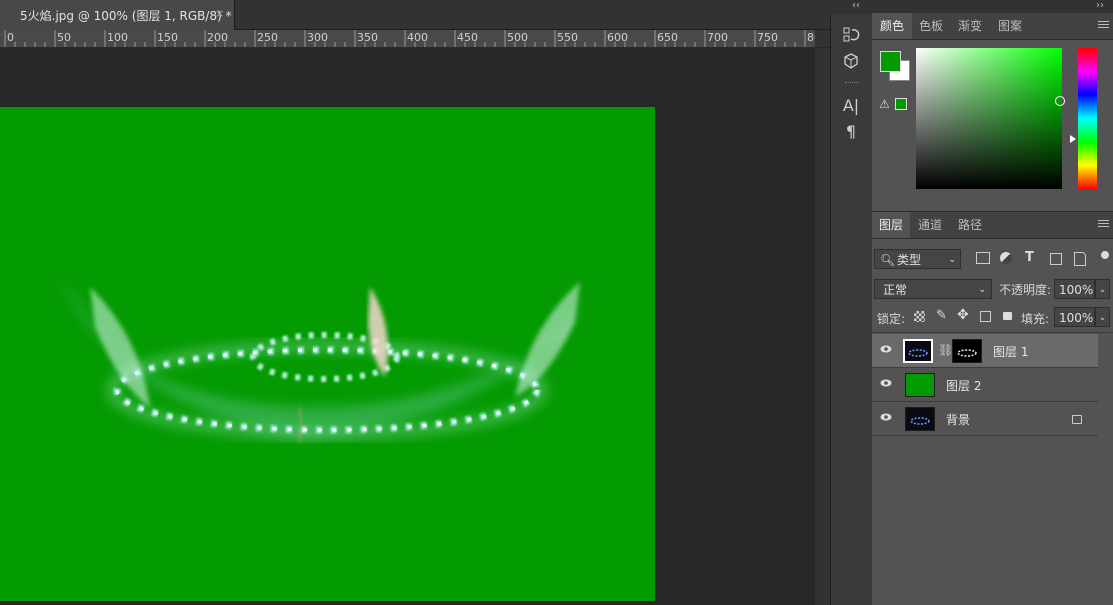  I want to click on filter-type-icon: T, so click(1029, 257).